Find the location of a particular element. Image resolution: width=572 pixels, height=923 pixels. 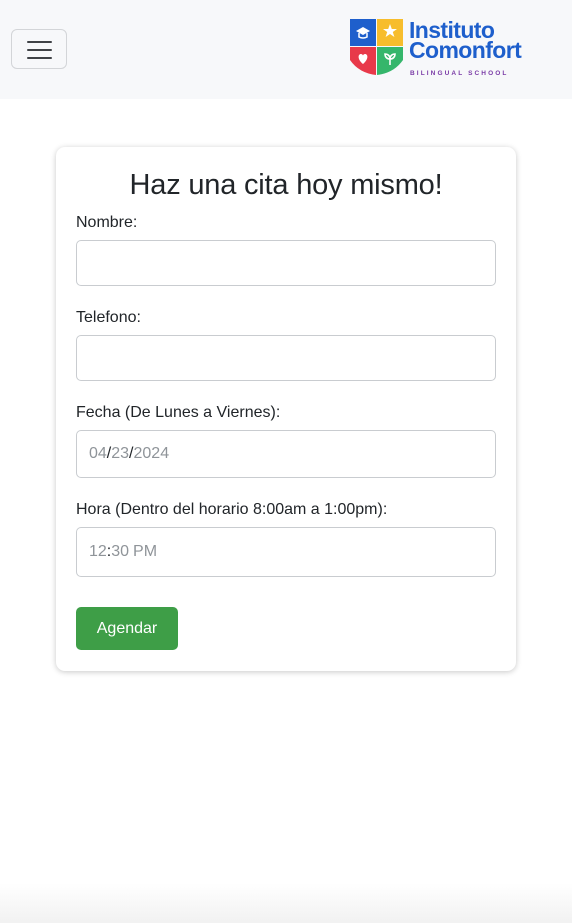

telefono-input is located at coordinates (286, 358).